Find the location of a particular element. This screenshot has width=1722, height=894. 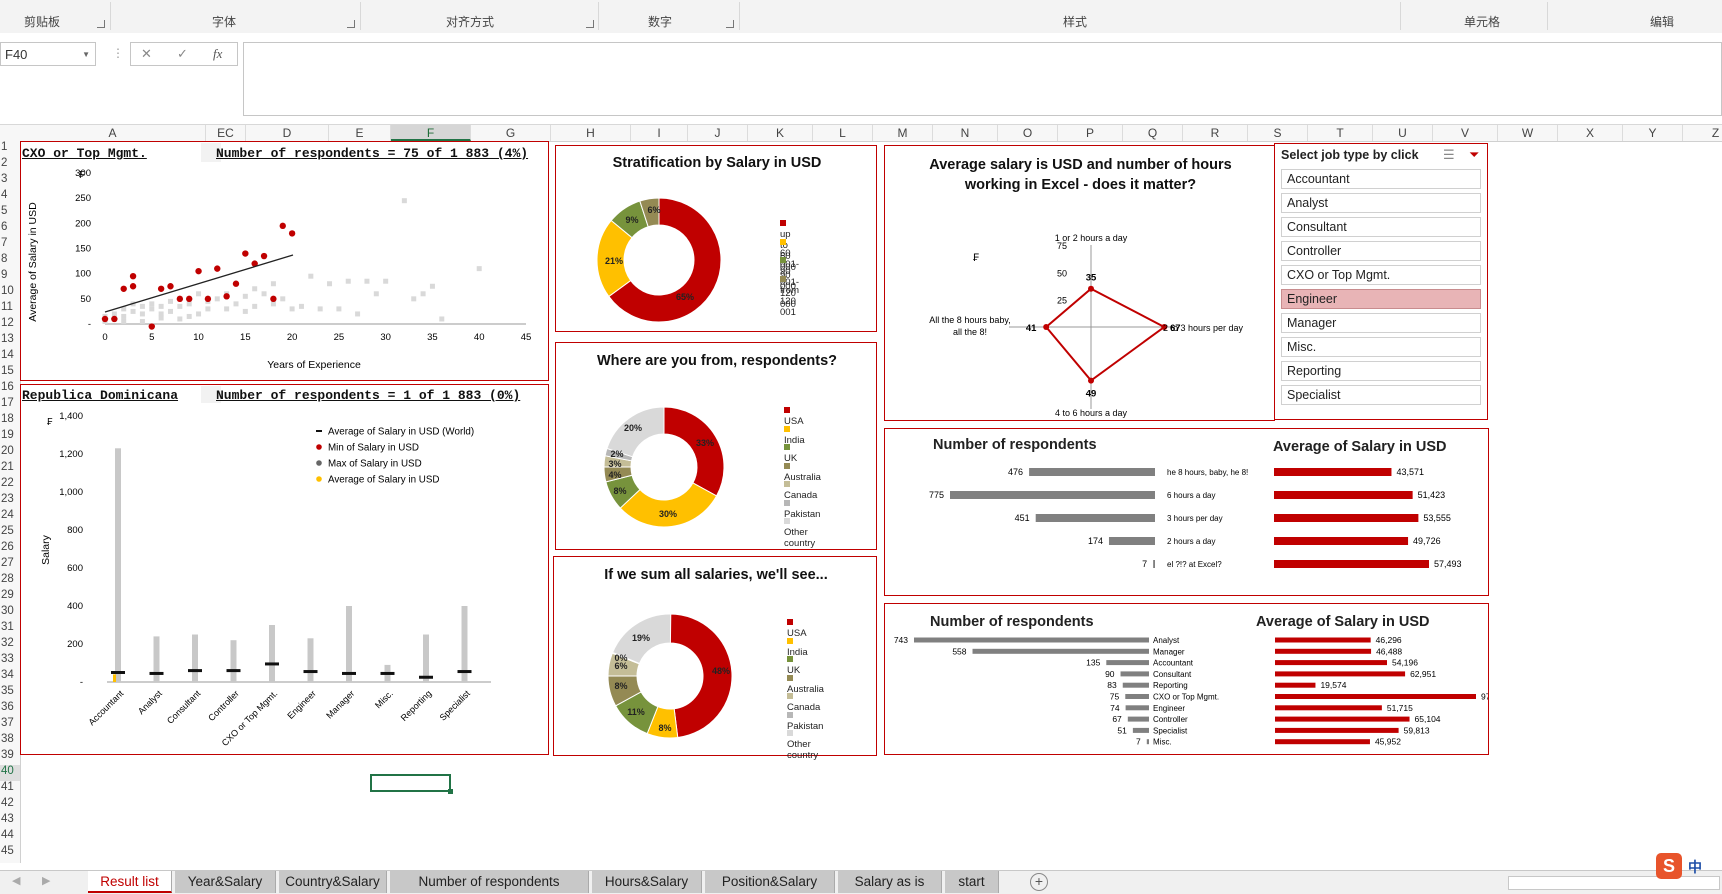

column-header-R: R is located at coordinates (1215, 133).